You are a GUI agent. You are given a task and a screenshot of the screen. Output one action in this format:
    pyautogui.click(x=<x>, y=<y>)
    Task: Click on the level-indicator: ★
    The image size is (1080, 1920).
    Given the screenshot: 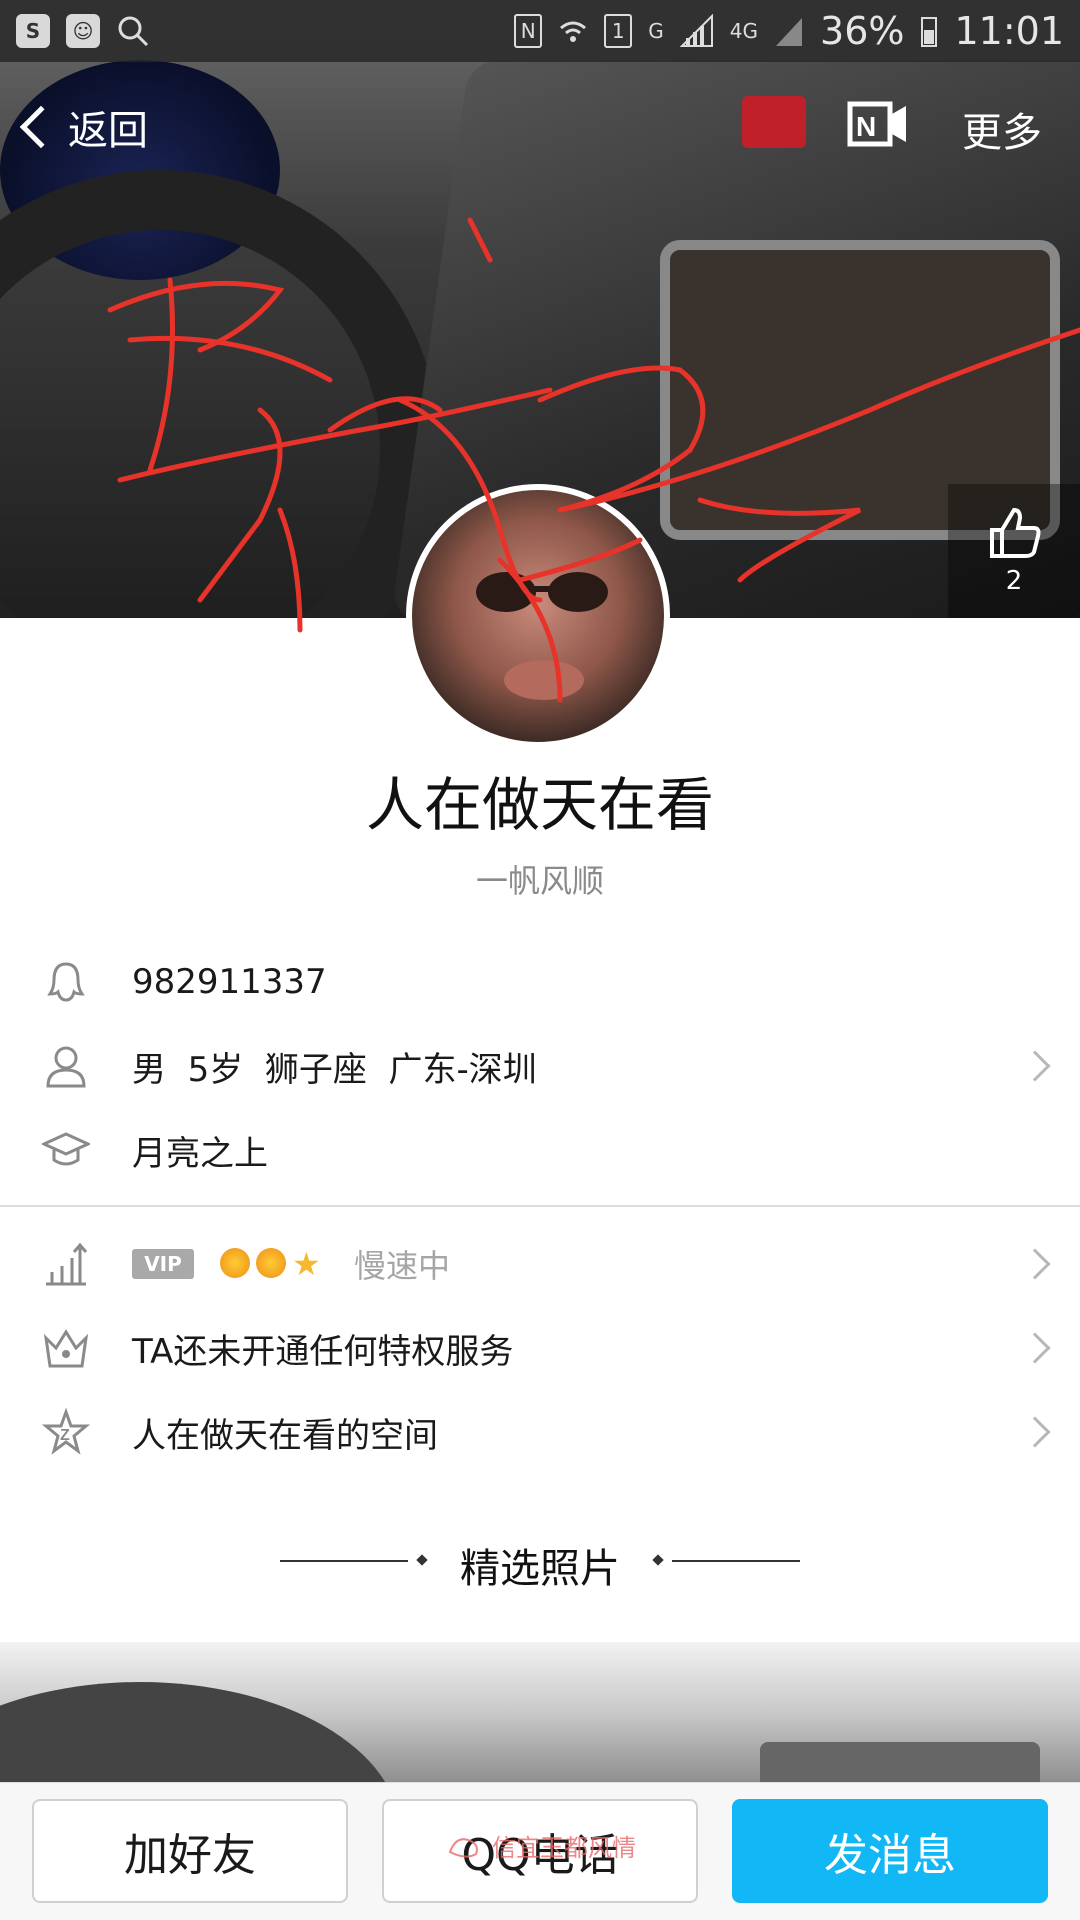 What is the action you would take?
    pyautogui.click(x=272, y=1264)
    